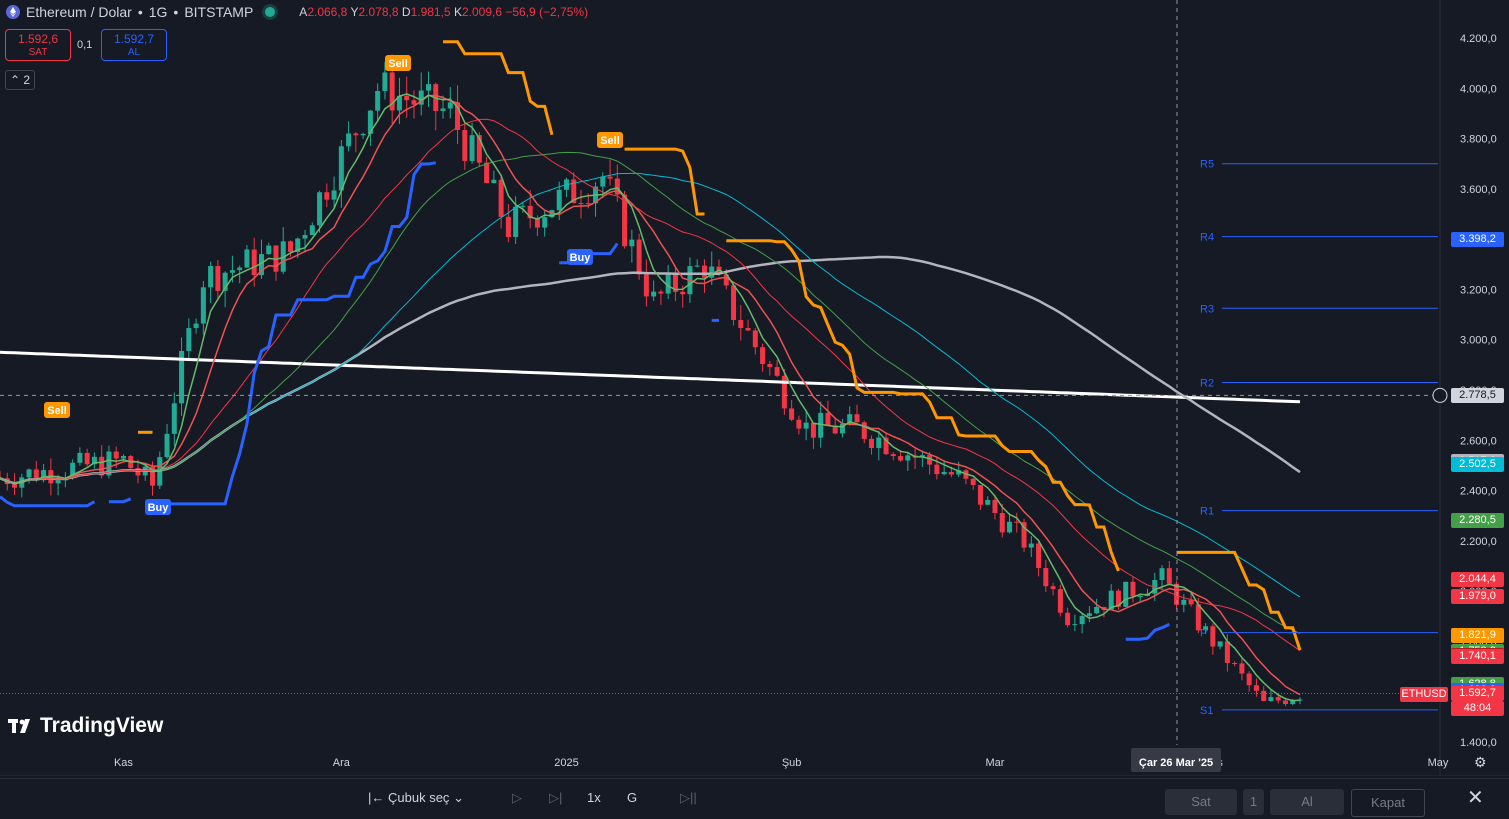 The width and height of the screenshot is (1509, 819). What do you see at coordinates (1424, 694) in the screenshot?
I see `symbol-price-tag: ETHUSD` at bounding box center [1424, 694].